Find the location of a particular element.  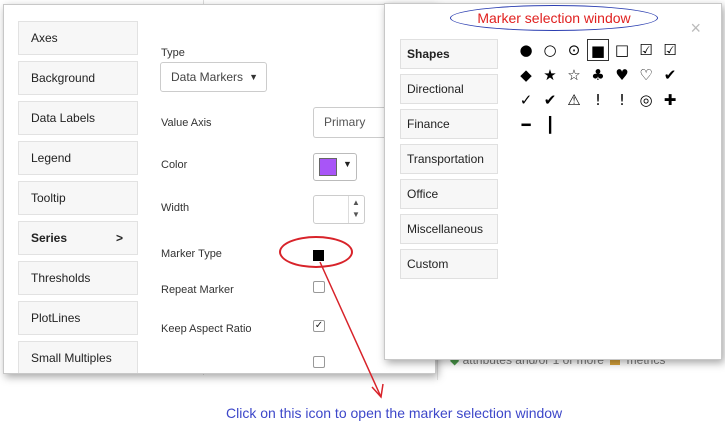

category-office: Office is located at coordinates (449, 194).